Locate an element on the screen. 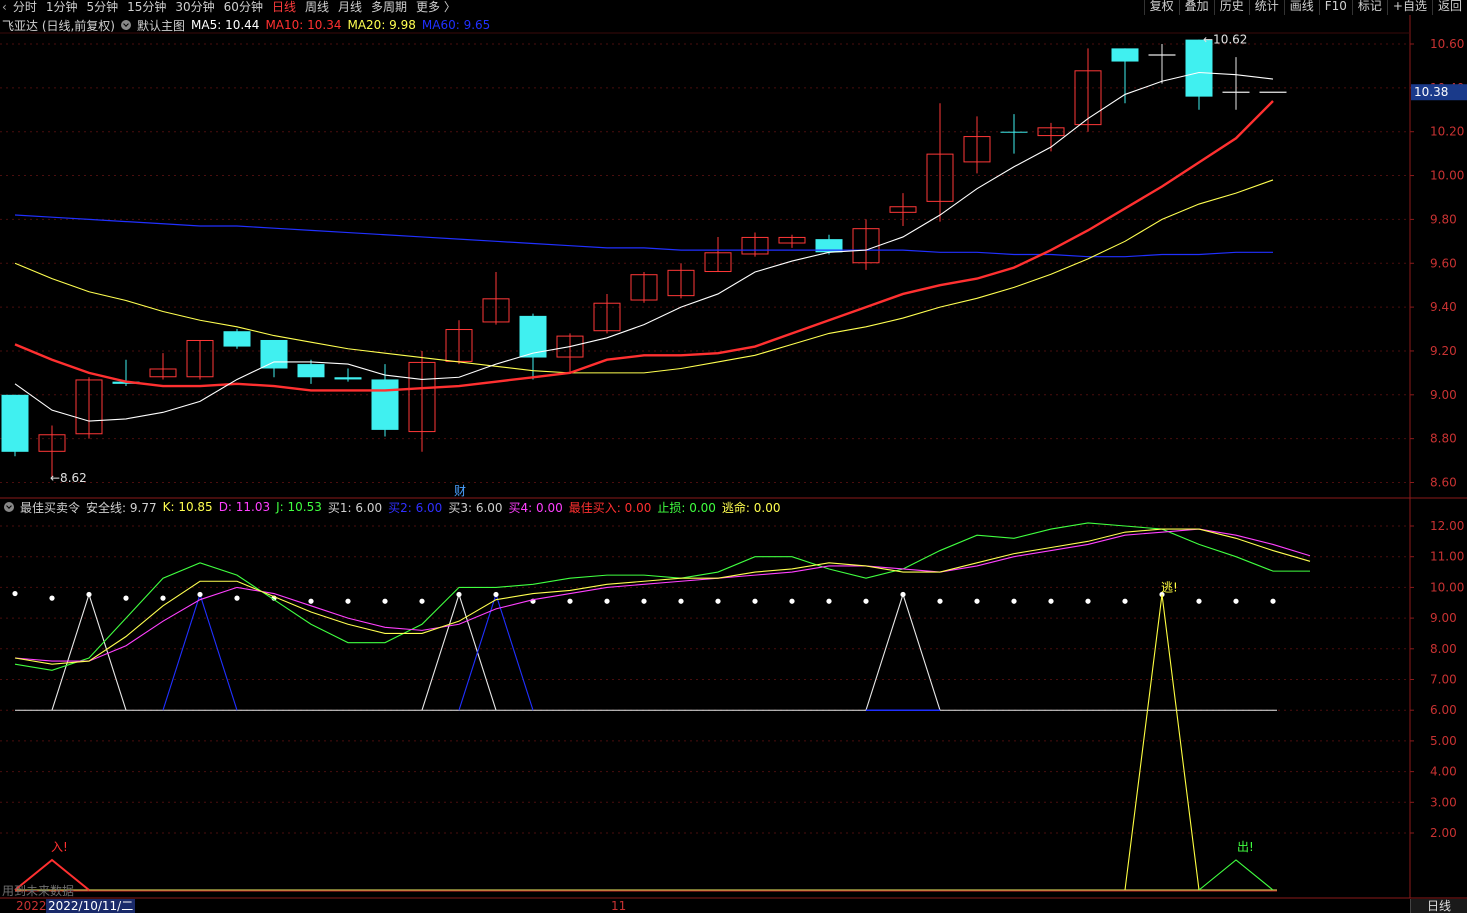  escape-value: 逃命: 0.00 is located at coordinates (751, 507).